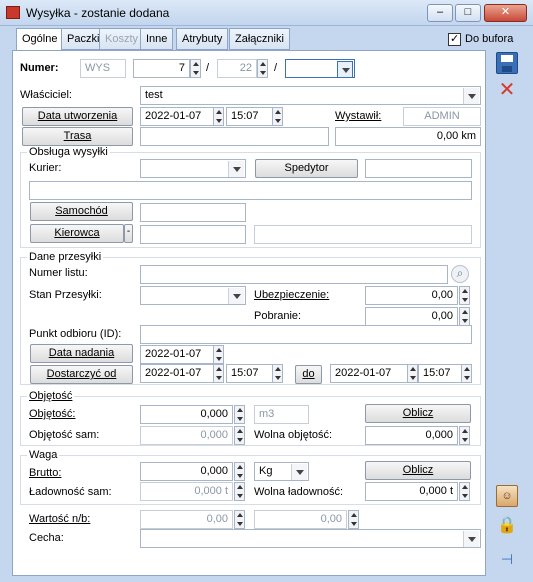  What do you see at coordinates (218, 354) in the screenshot?
I see `data-nadania-spinner` at bounding box center [218, 354].